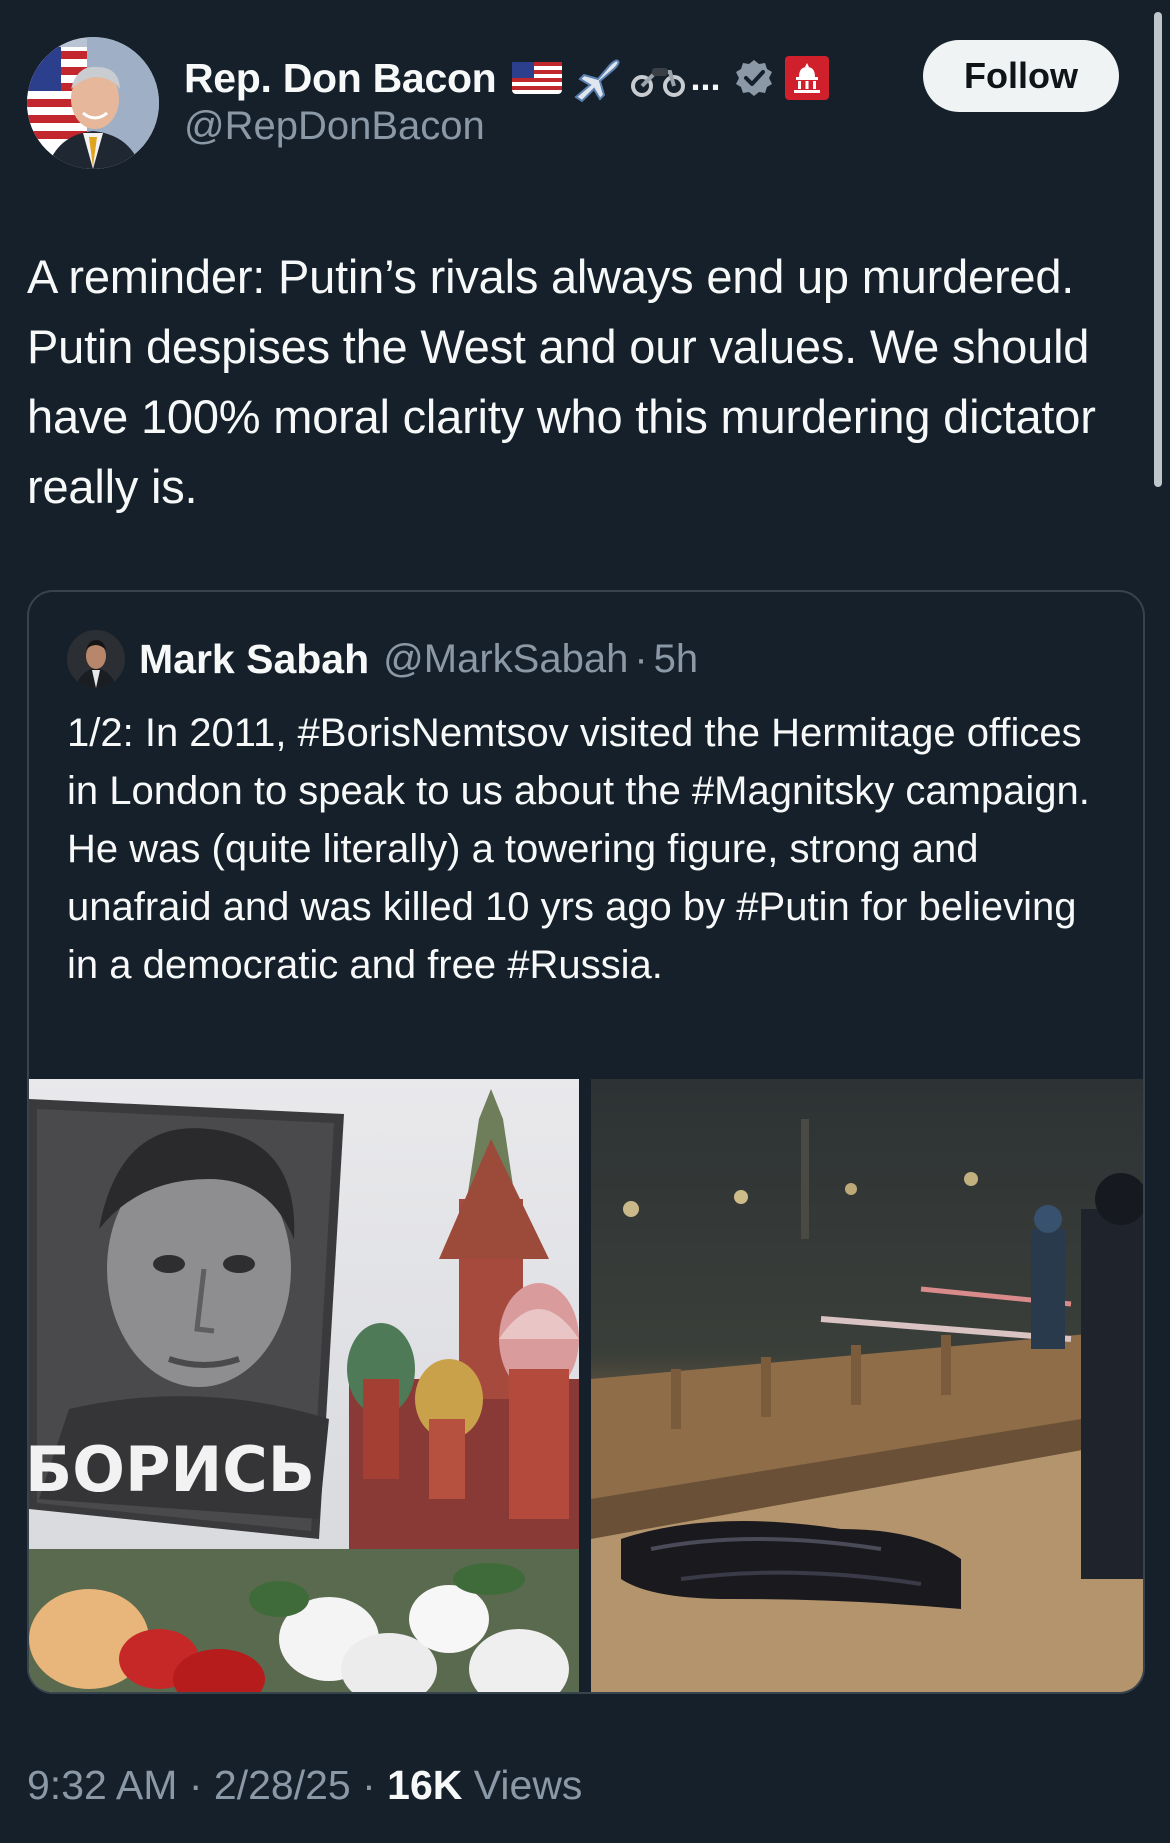 The height and width of the screenshot is (1843, 1170). Describe the element at coordinates (676, 659) in the screenshot. I see `quoted-timestamp: 5h` at that location.